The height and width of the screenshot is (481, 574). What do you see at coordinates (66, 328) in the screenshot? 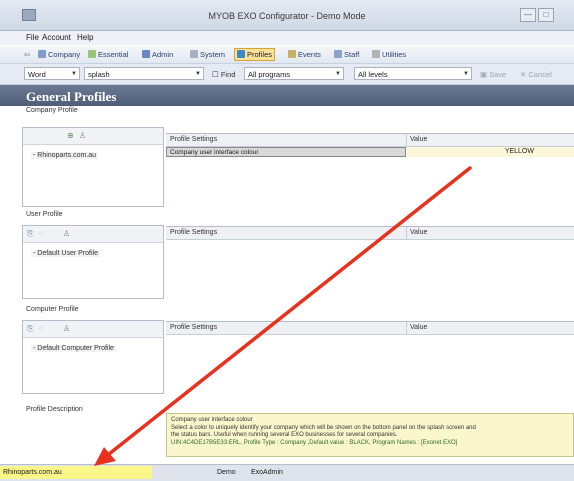
I see `computer-icon: ♙` at bounding box center [66, 328].